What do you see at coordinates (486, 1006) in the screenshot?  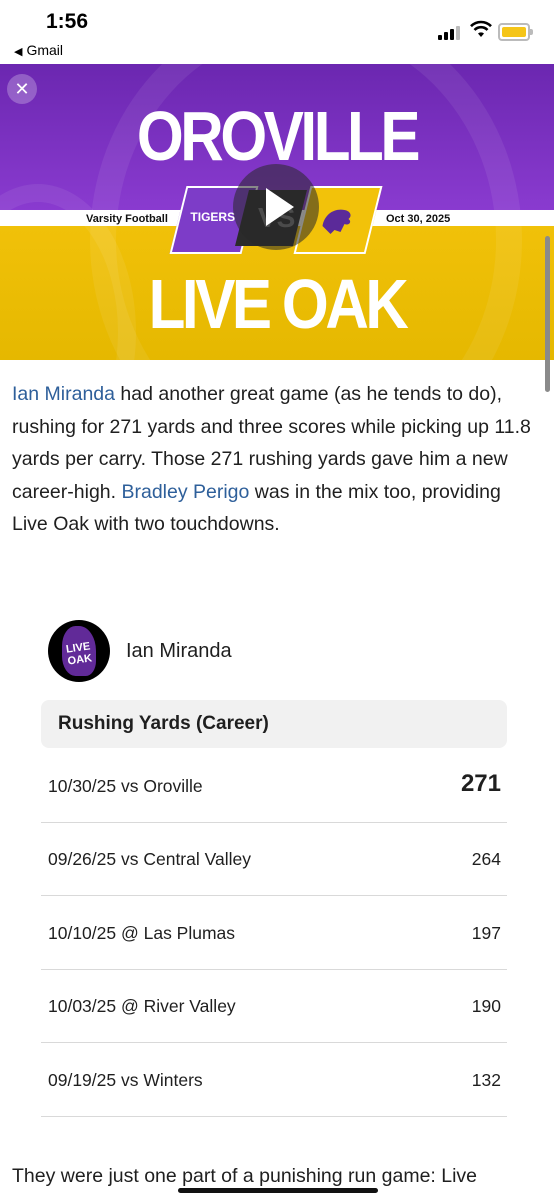 I see `yards-value: 190` at bounding box center [486, 1006].